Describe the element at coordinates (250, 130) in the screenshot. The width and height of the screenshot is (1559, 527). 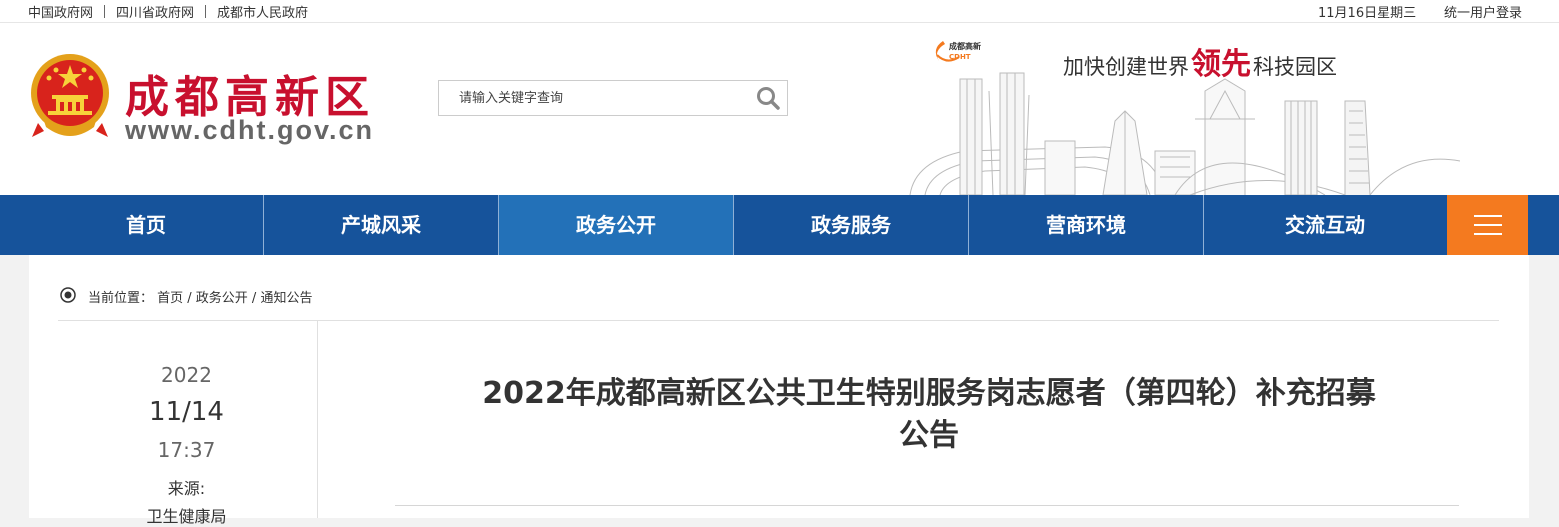
I see `site-url: www.cdht.gov.cn` at that location.